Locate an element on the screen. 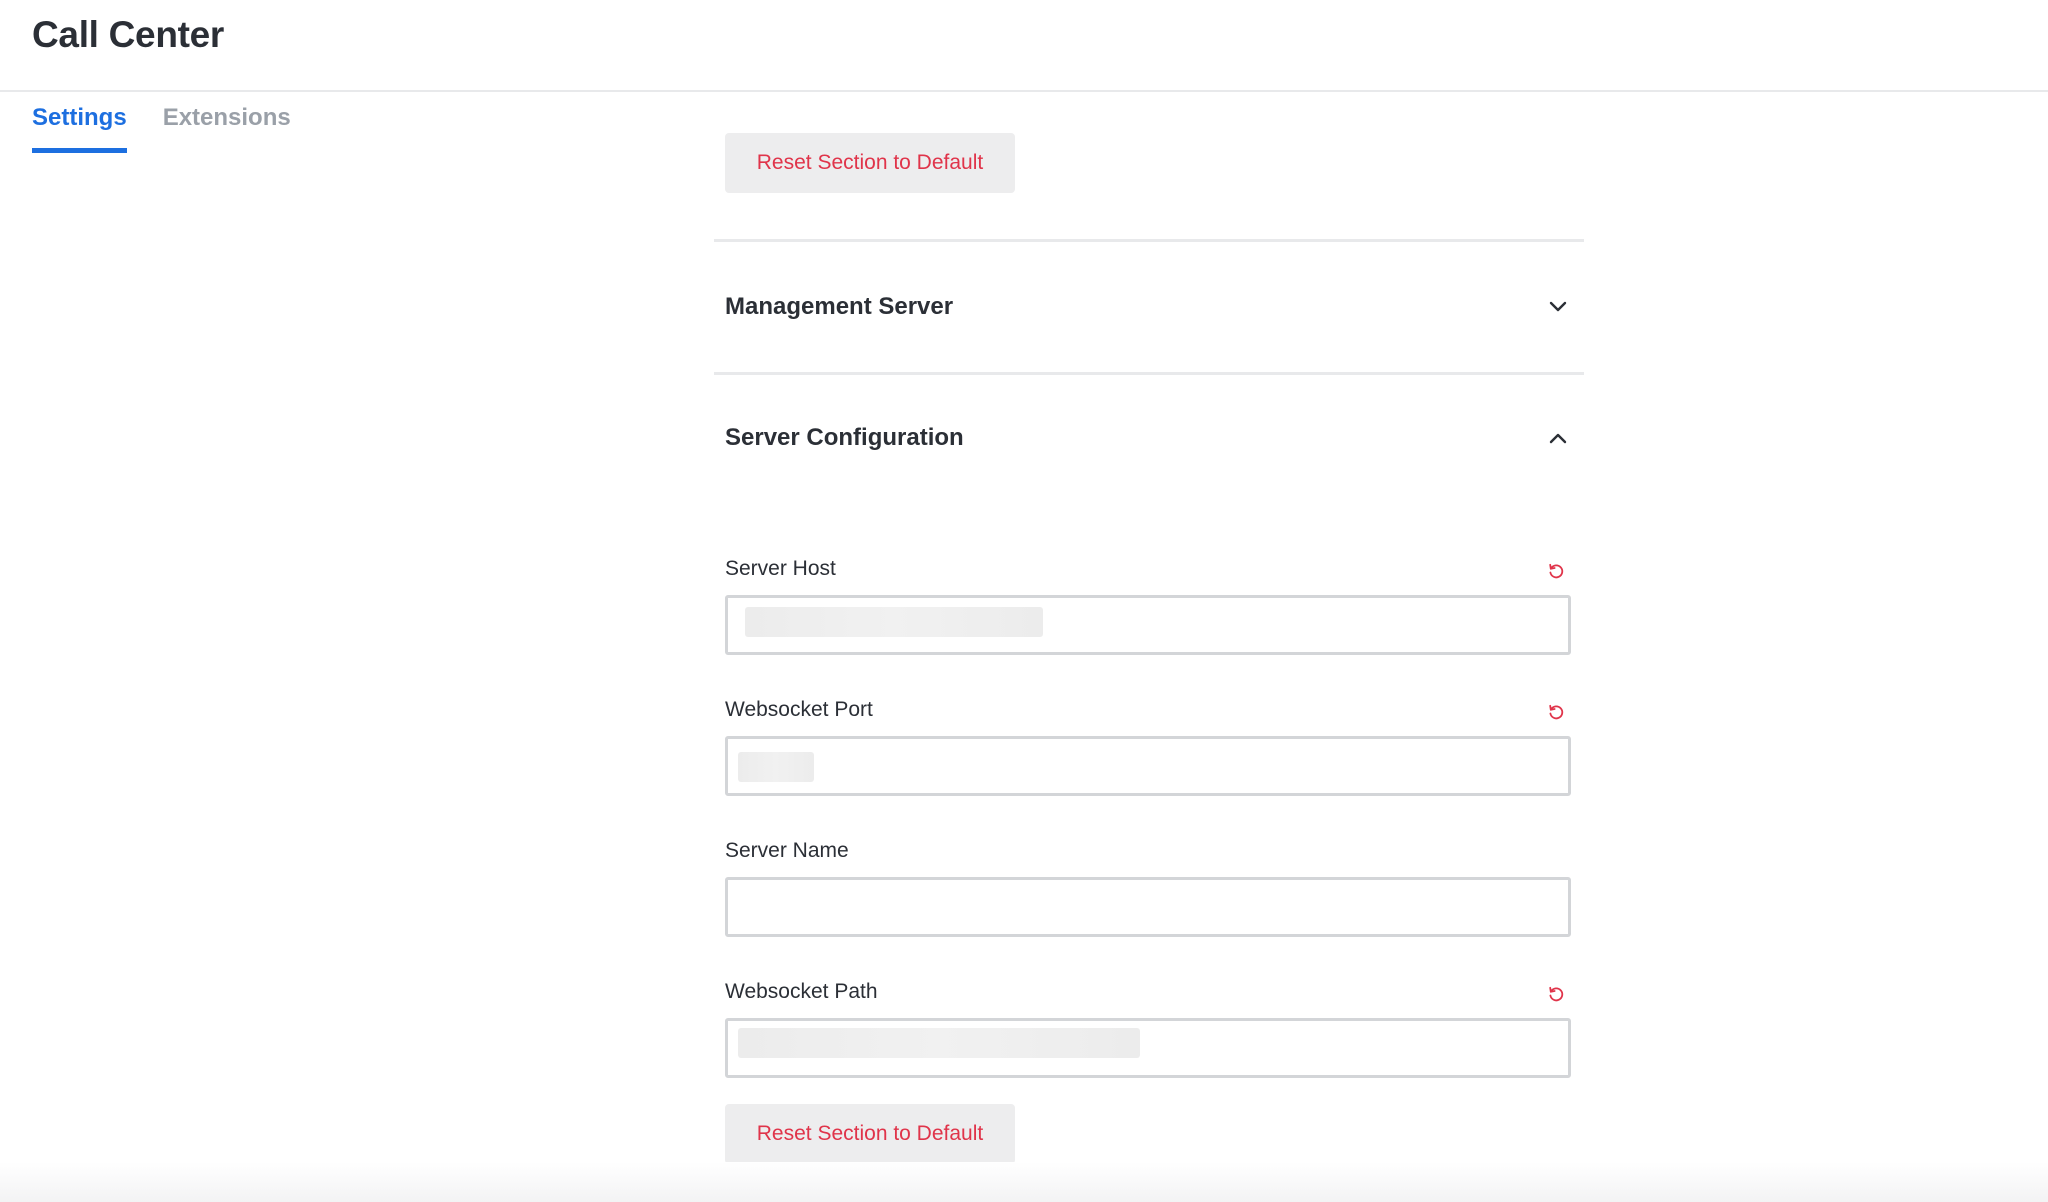 The width and height of the screenshot is (2048, 1202). server-configuration-header: Server Configuration is located at coordinates (1149, 438).